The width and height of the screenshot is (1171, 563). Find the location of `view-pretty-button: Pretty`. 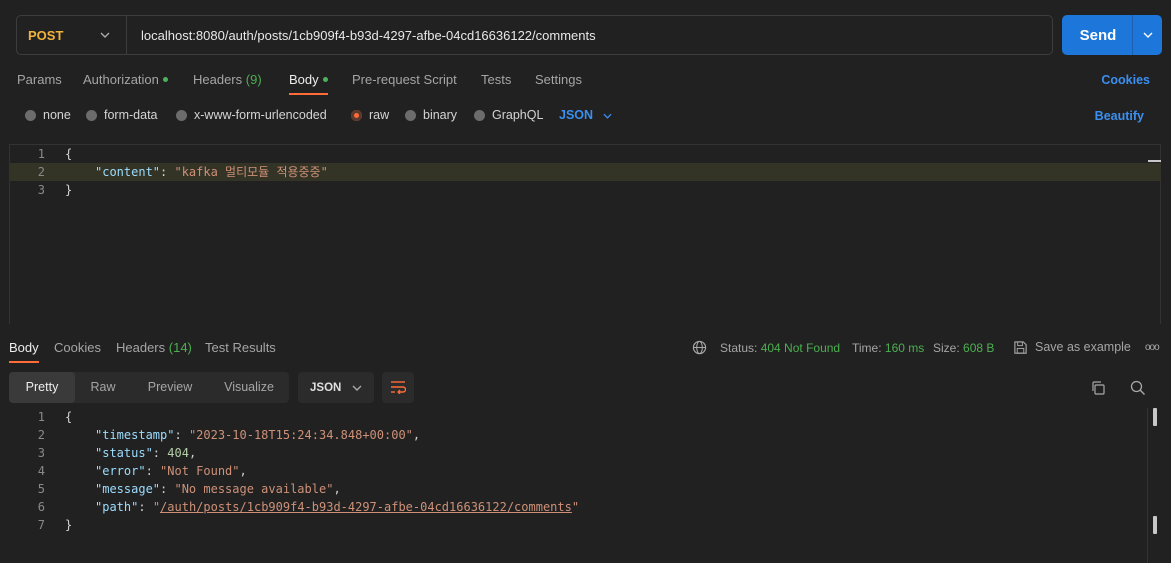

view-pretty-button: Pretty is located at coordinates (42, 387).